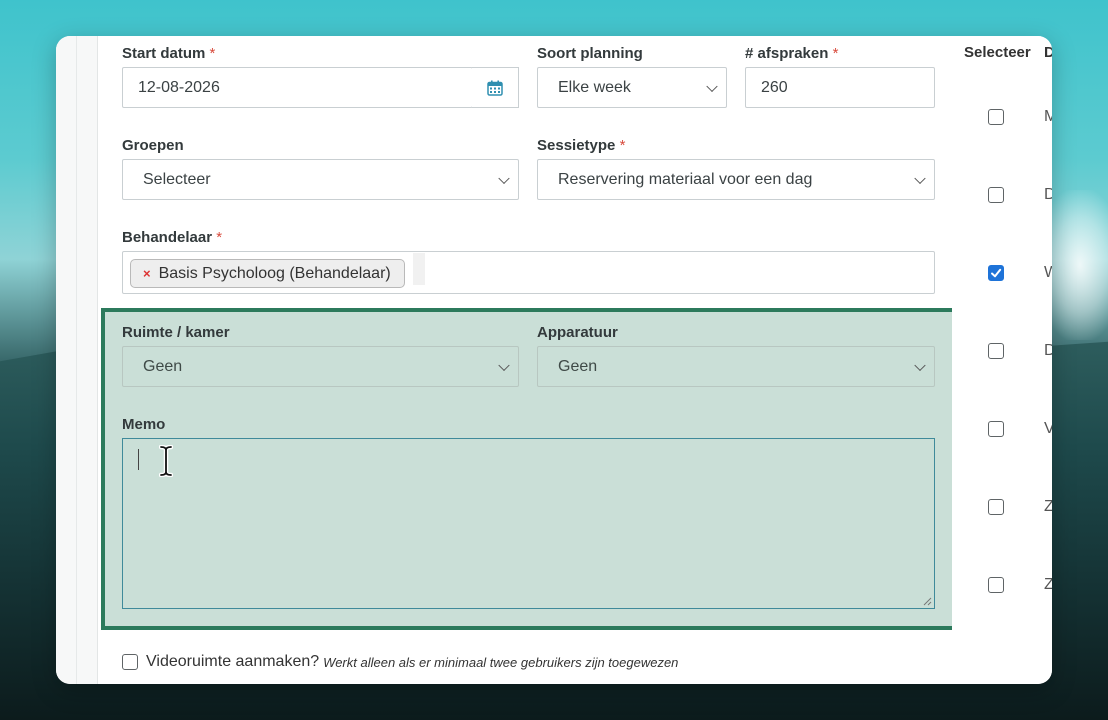  Describe the element at coordinates (130, 662) in the screenshot. I see `video-room-checkbox` at that location.